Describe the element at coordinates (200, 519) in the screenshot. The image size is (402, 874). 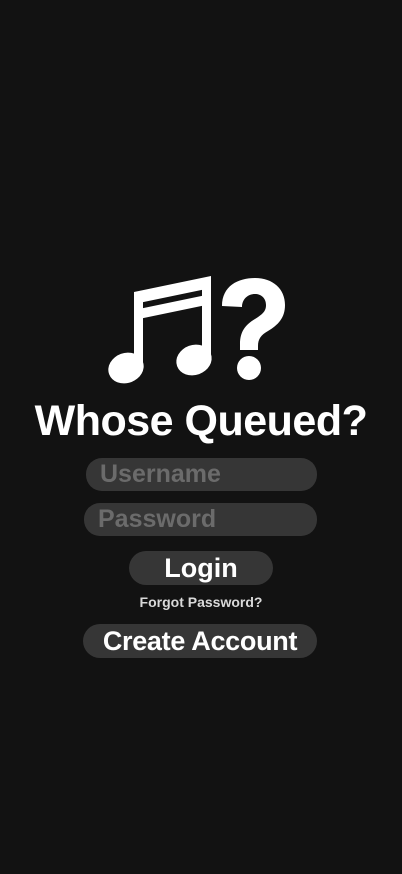
I see `password-input` at that location.